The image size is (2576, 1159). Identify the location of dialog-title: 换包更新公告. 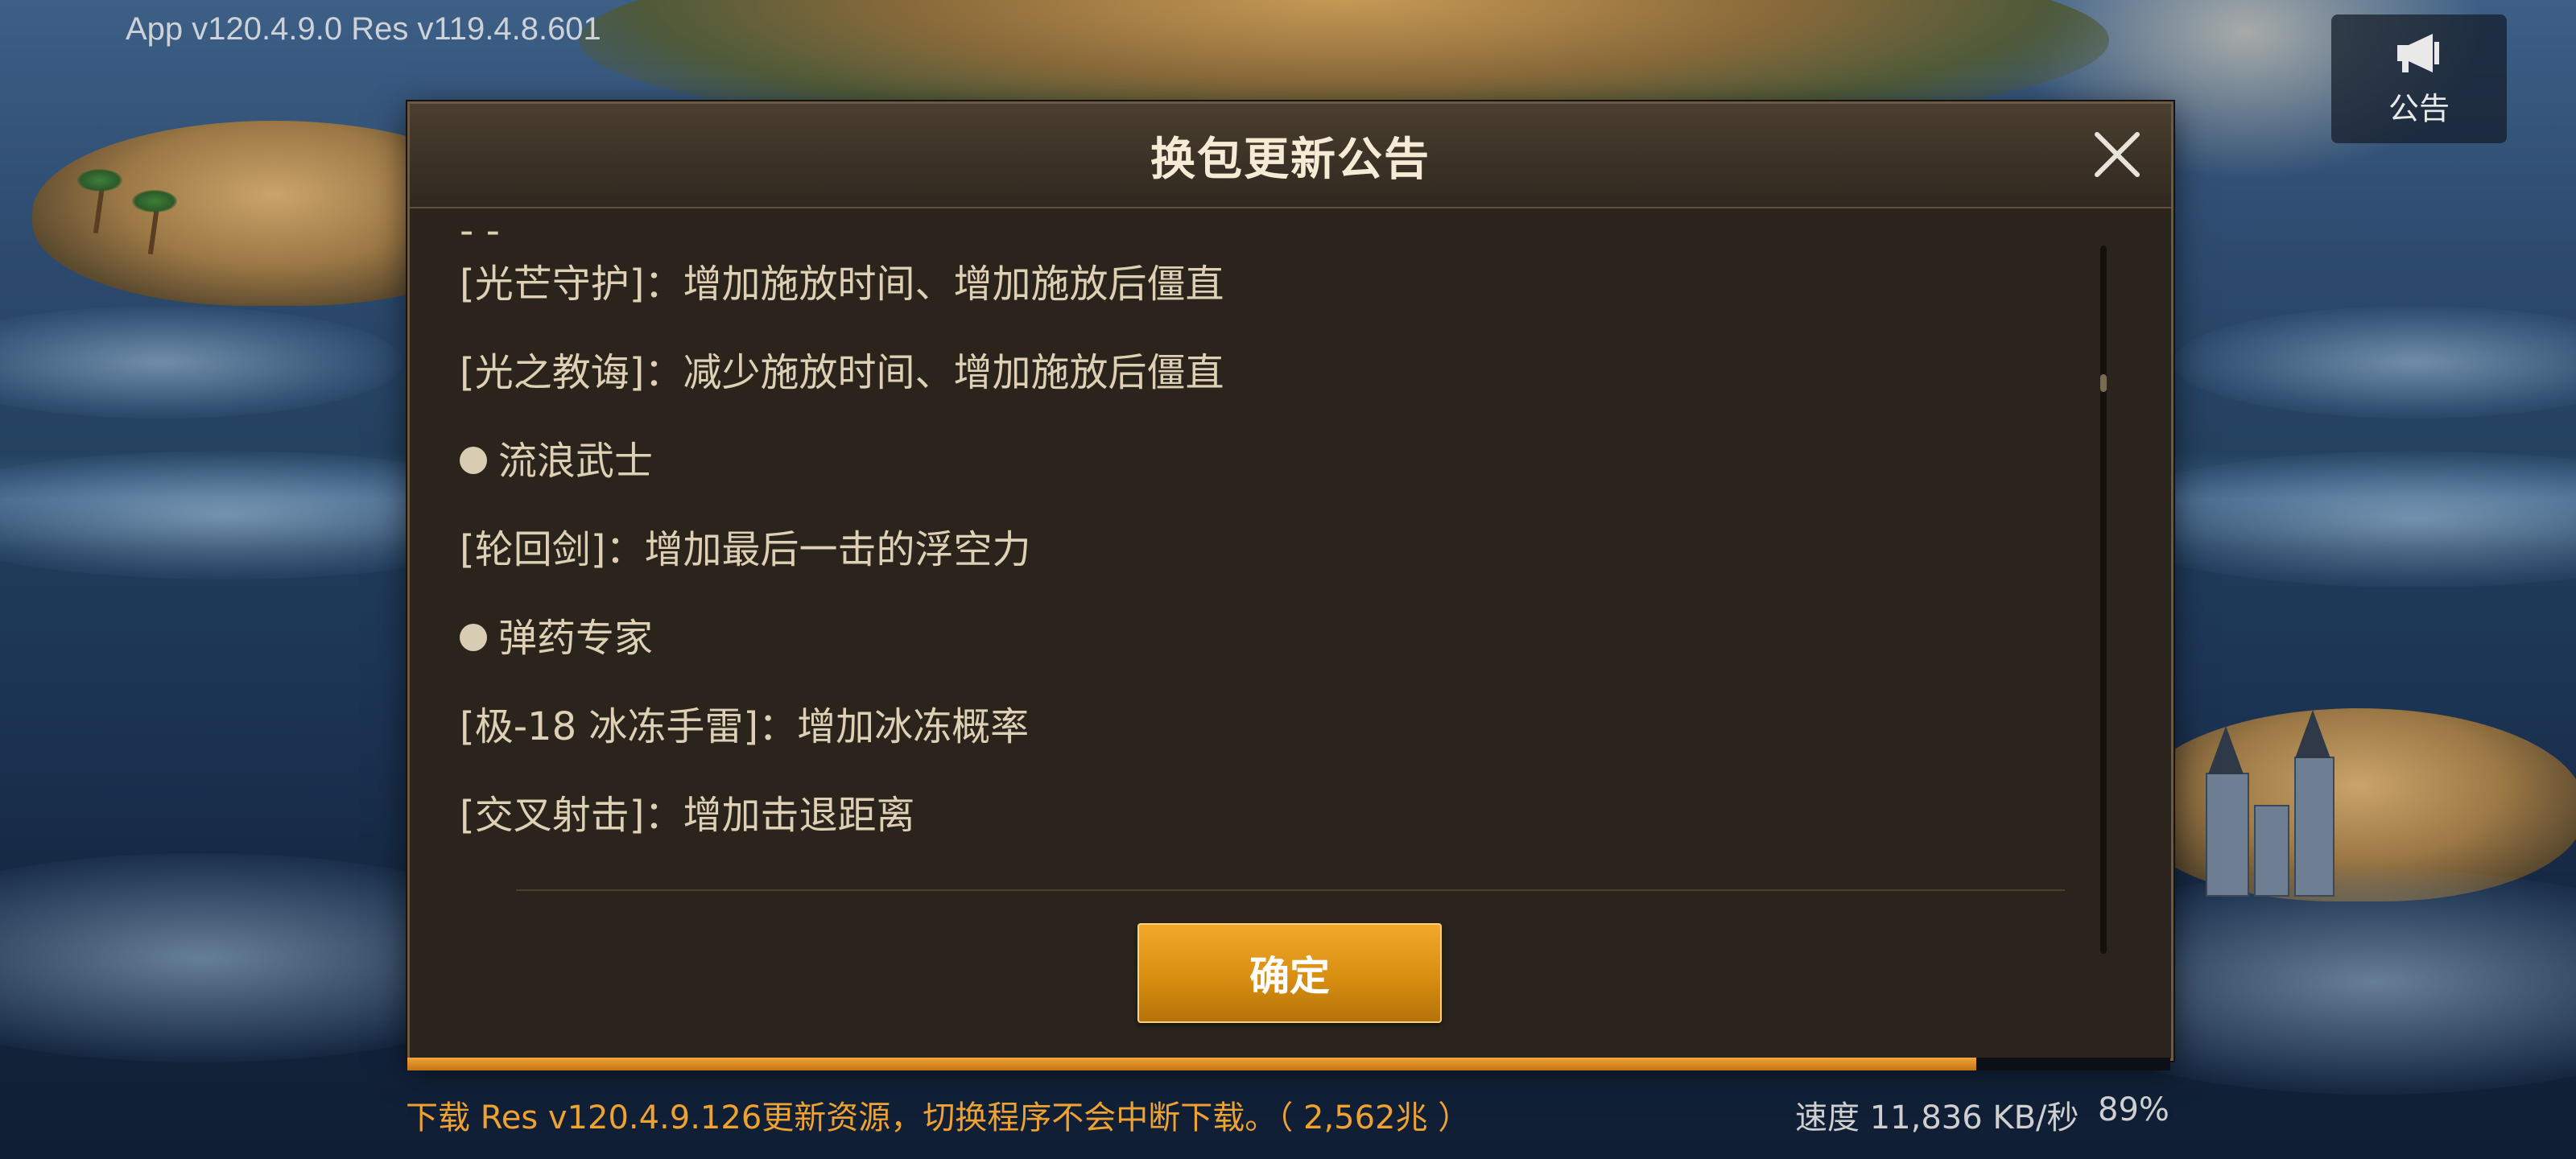
(1290, 160).